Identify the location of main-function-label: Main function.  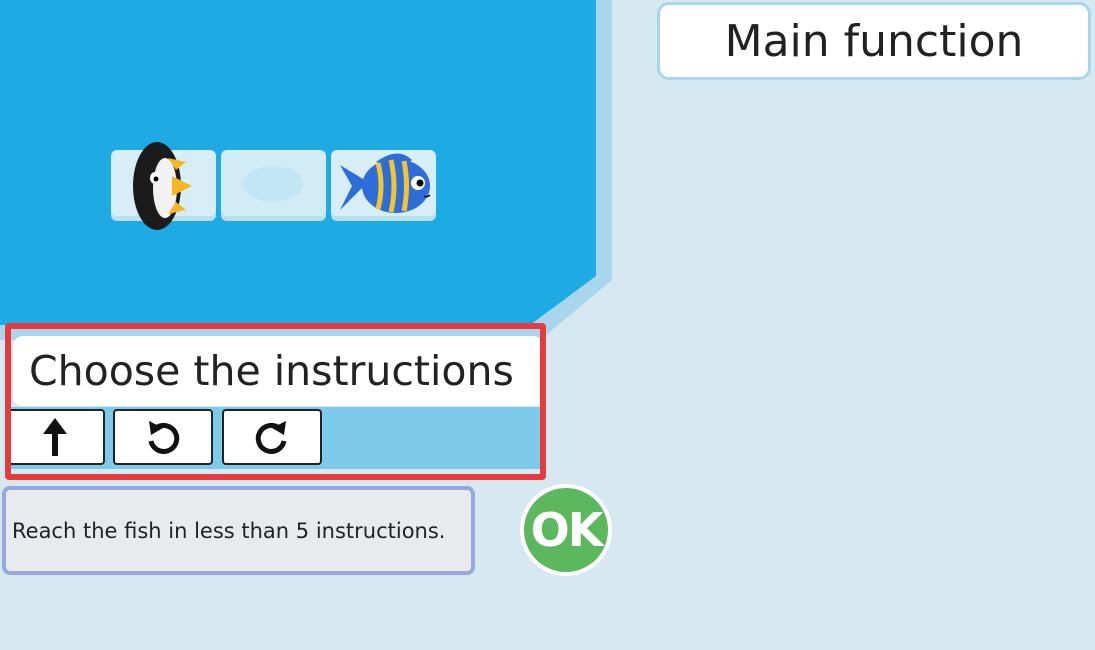
(874, 41).